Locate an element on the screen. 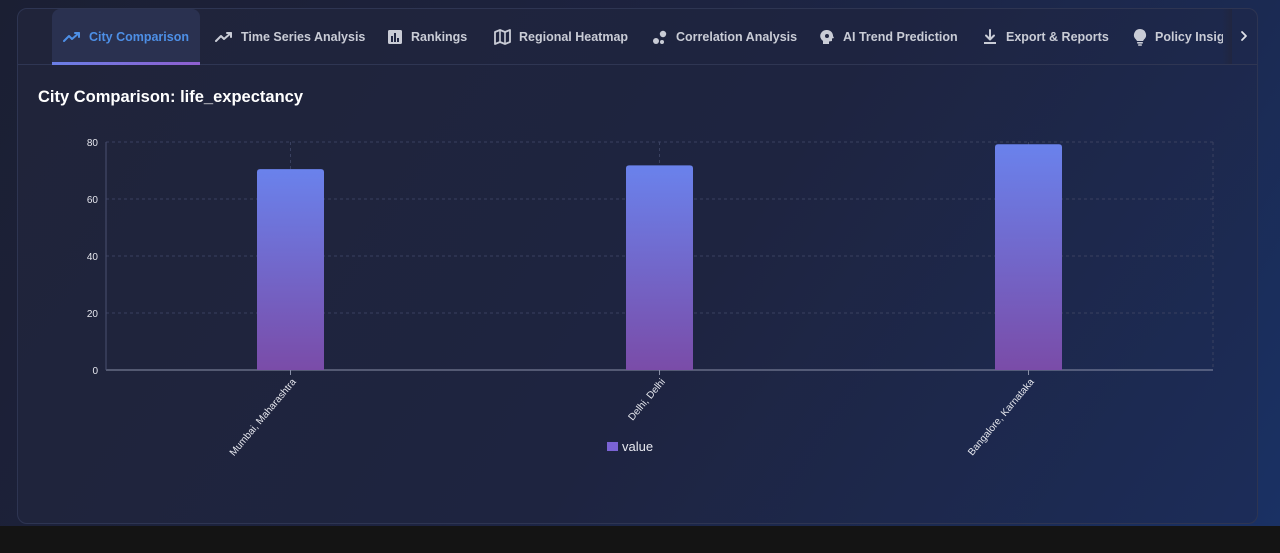 This screenshot has width=1280, height=553. x-tick-label: Bangalore, Karnataka is located at coordinates (1001, 418).